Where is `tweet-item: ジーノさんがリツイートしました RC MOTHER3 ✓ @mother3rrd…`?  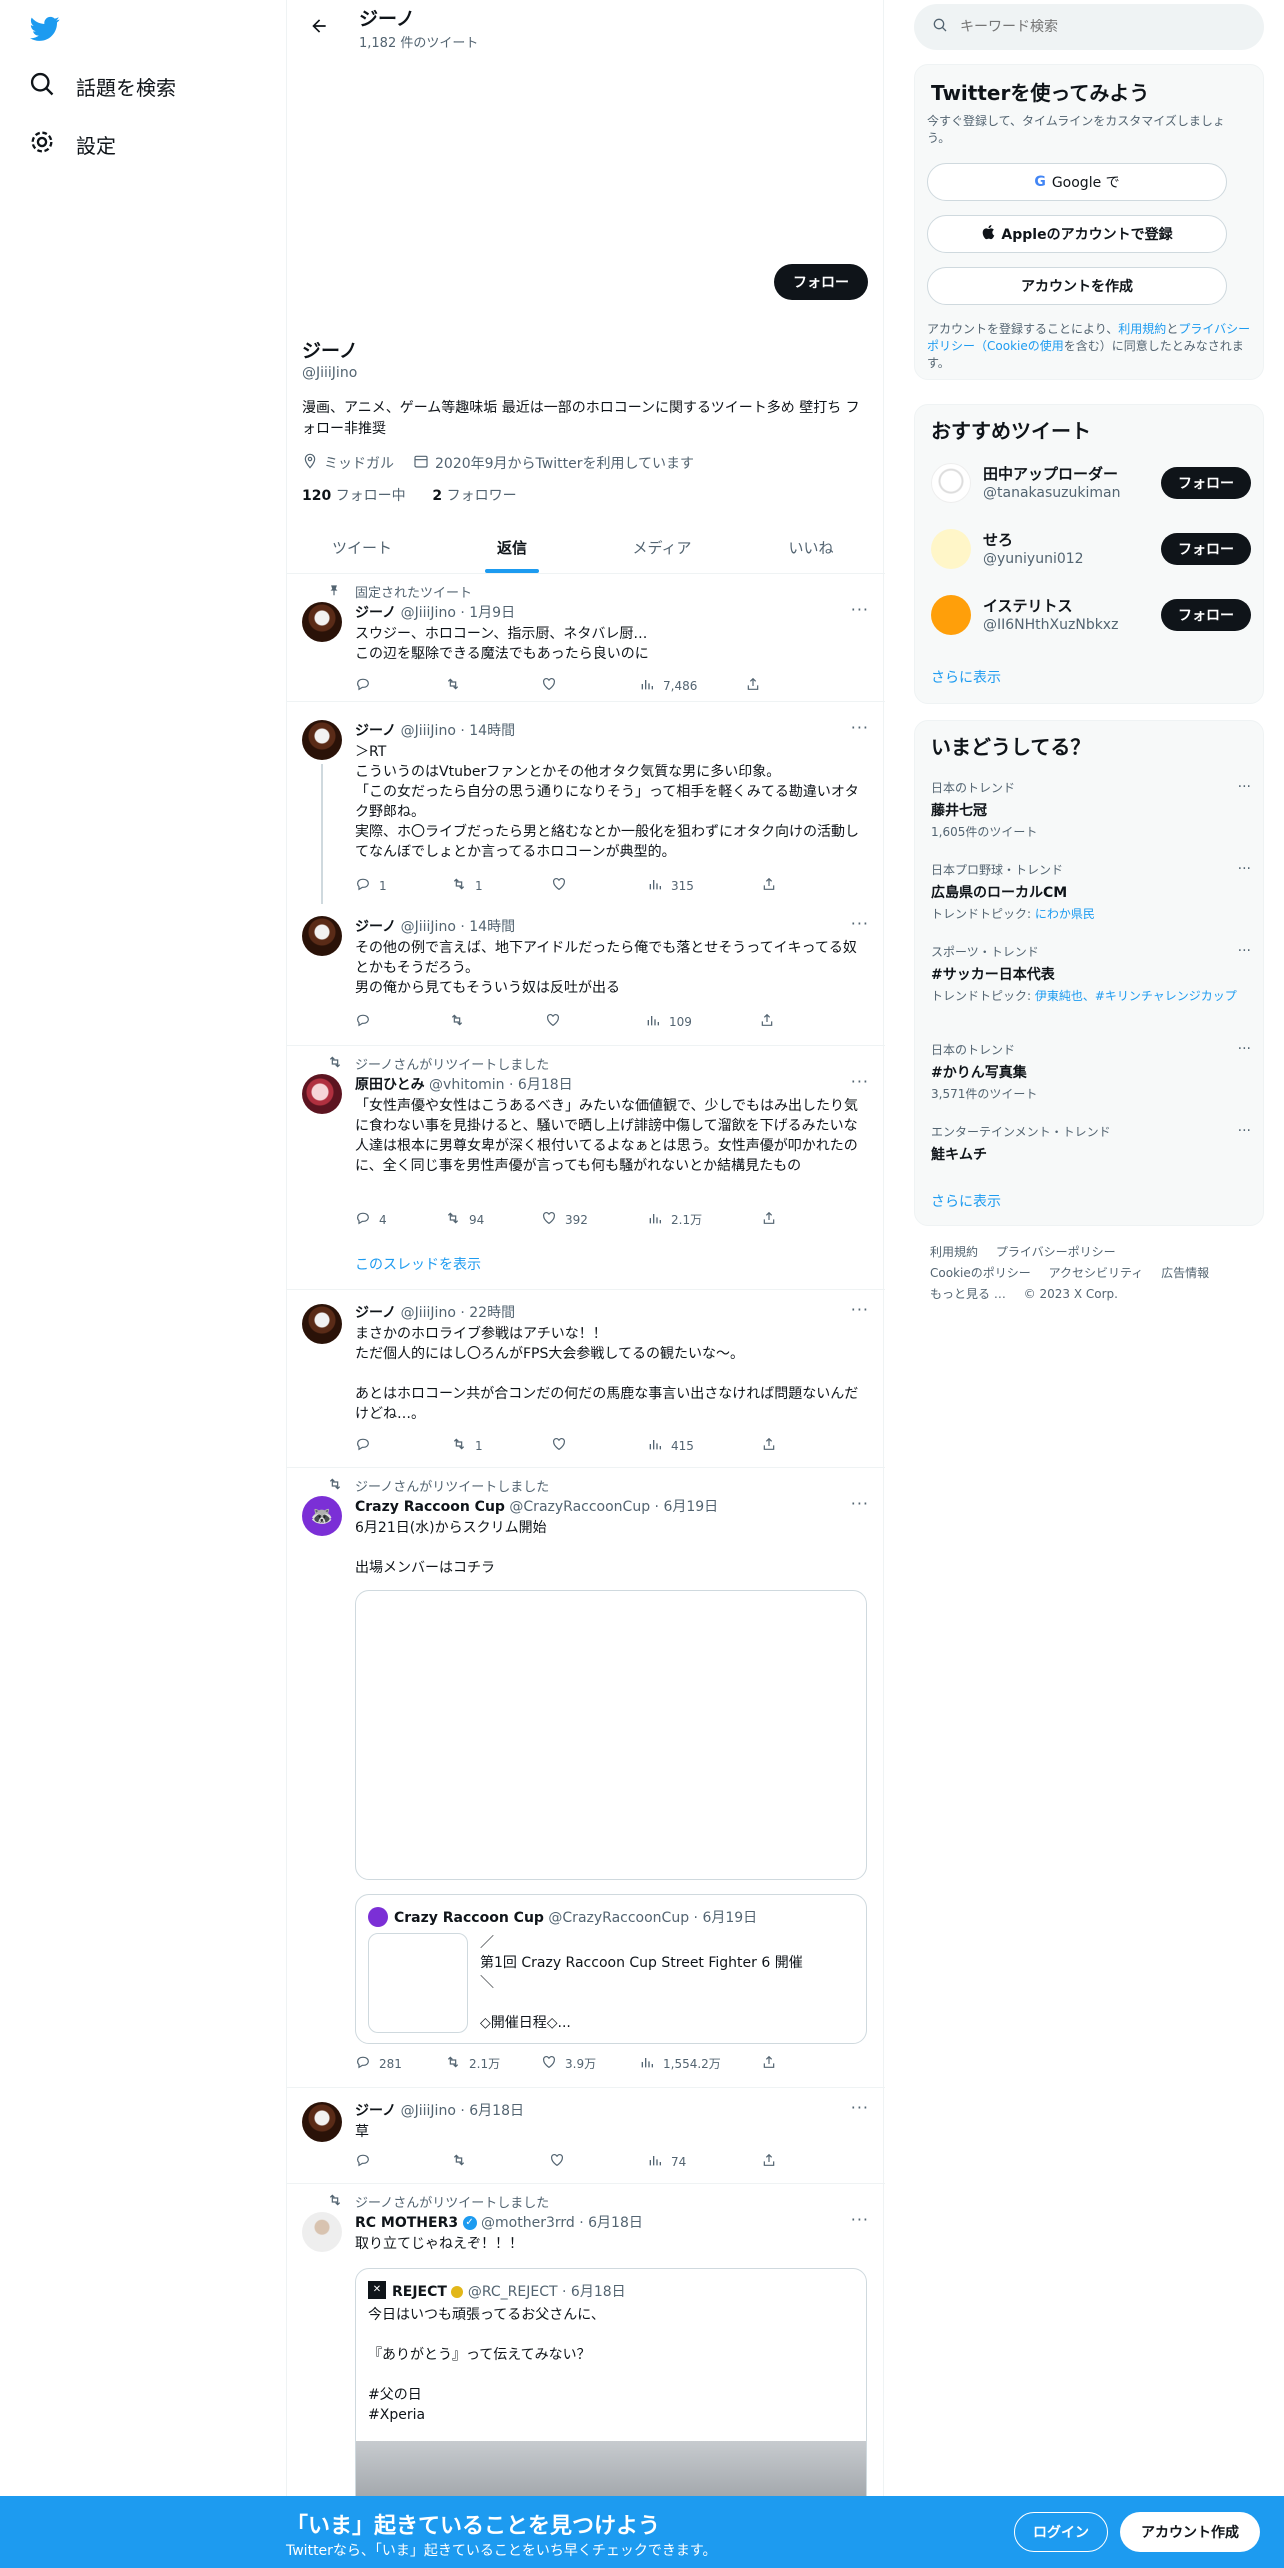 tweet-item: ジーノさんがリツイートしました RC MOTHER3 ✓ @mother3rrd… is located at coordinates (586, 2340).